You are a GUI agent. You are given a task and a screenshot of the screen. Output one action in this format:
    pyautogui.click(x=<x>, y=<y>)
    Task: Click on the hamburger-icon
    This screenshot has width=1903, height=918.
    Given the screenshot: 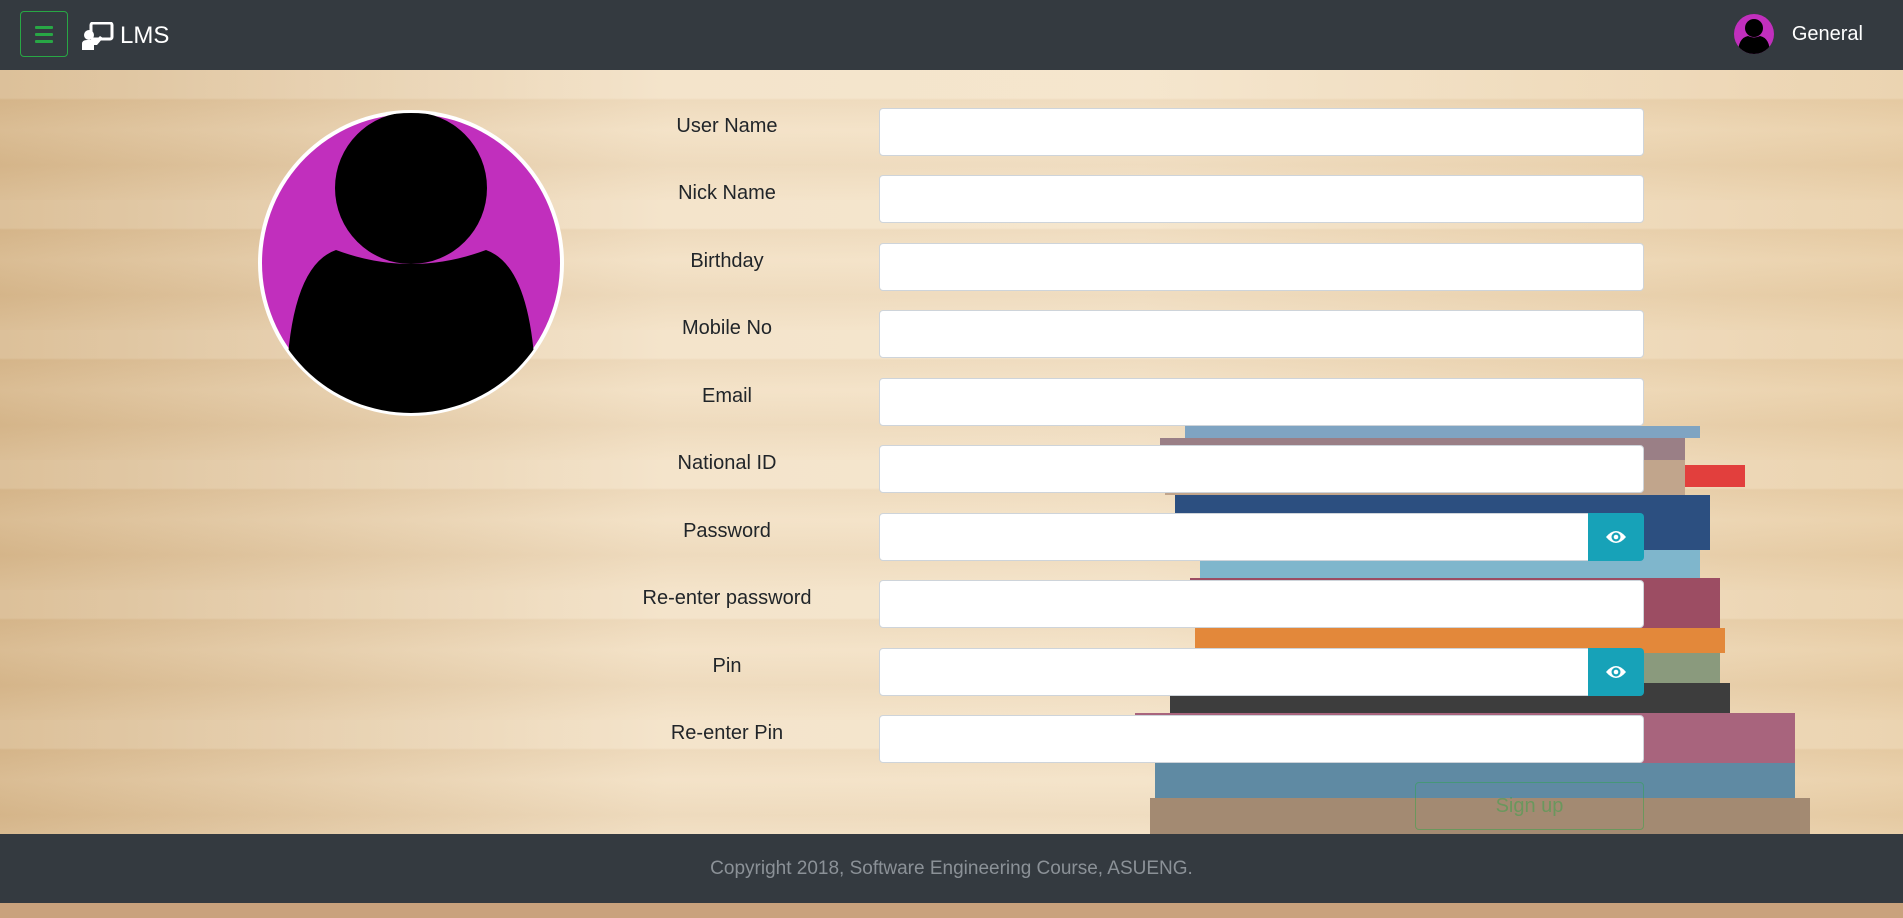 What is the action you would take?
    pyautogui.click(x=44, y=34)
    